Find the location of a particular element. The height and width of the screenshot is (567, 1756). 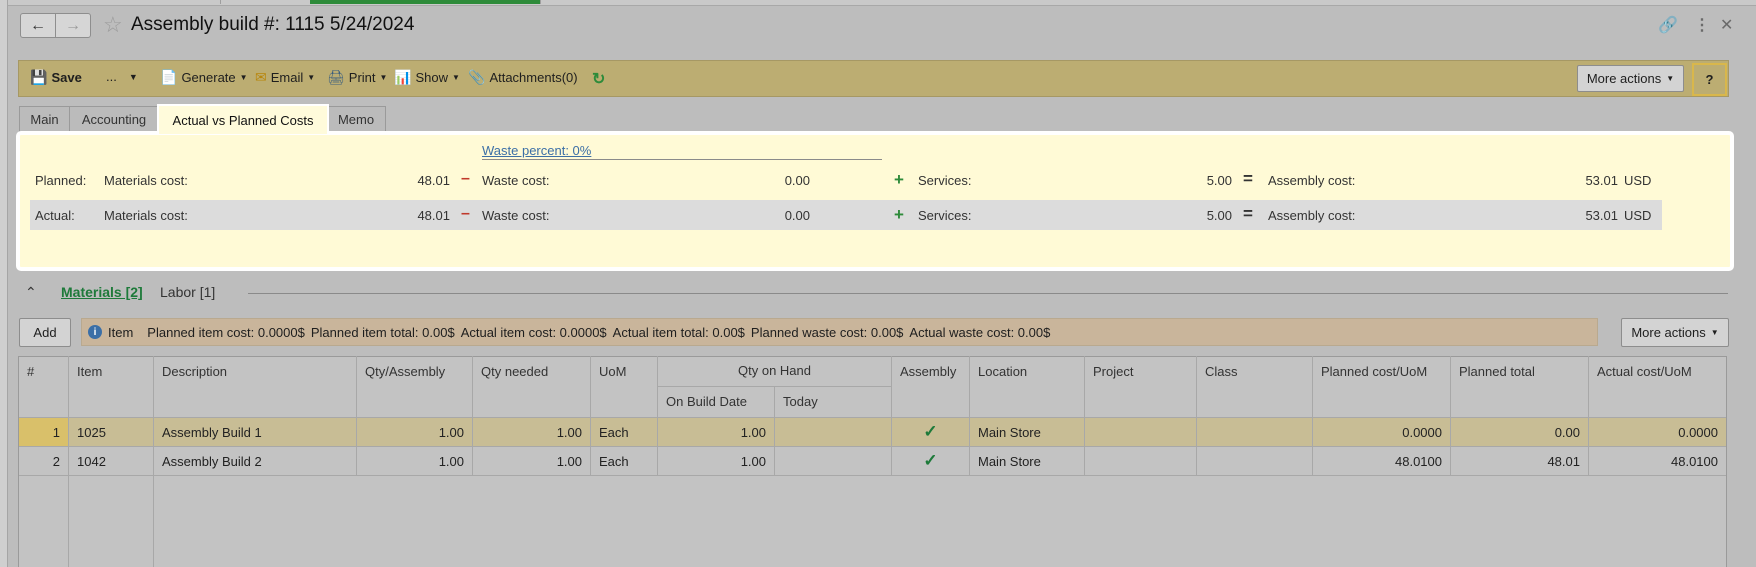

tab-label: Accounting is located at coordinates (114, 119).